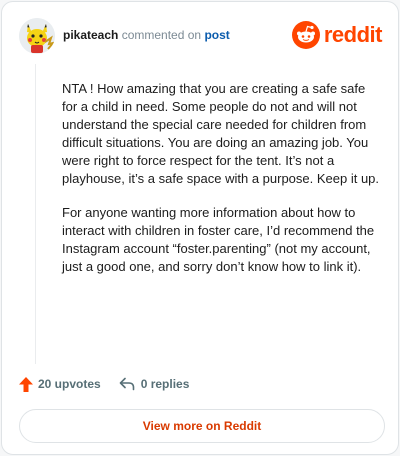 The image size is (400, 456). I want to click on upvote-arrow-icon, so click(26, 384).